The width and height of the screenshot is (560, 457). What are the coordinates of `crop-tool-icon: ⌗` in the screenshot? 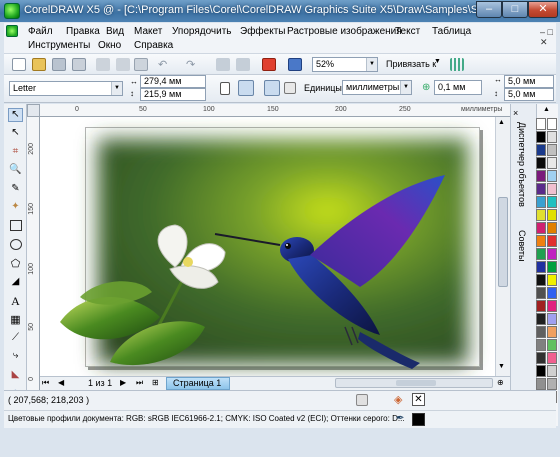 It's located at (15, 153).